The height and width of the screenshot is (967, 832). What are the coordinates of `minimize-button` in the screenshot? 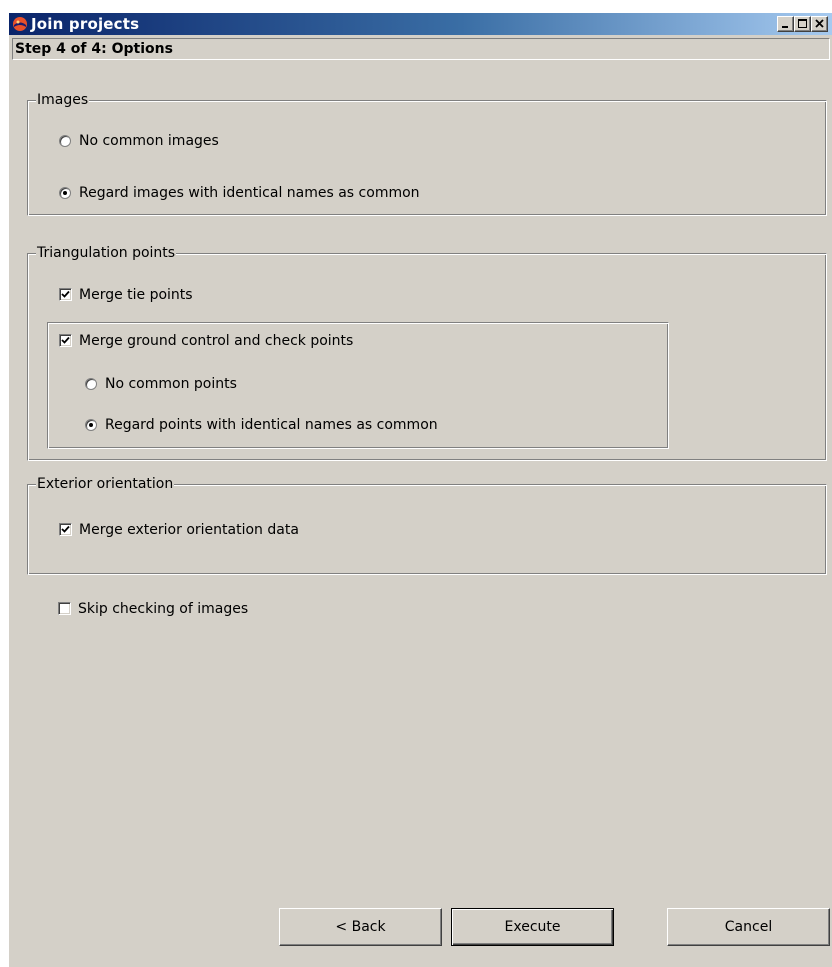 It's located at (785, 24).